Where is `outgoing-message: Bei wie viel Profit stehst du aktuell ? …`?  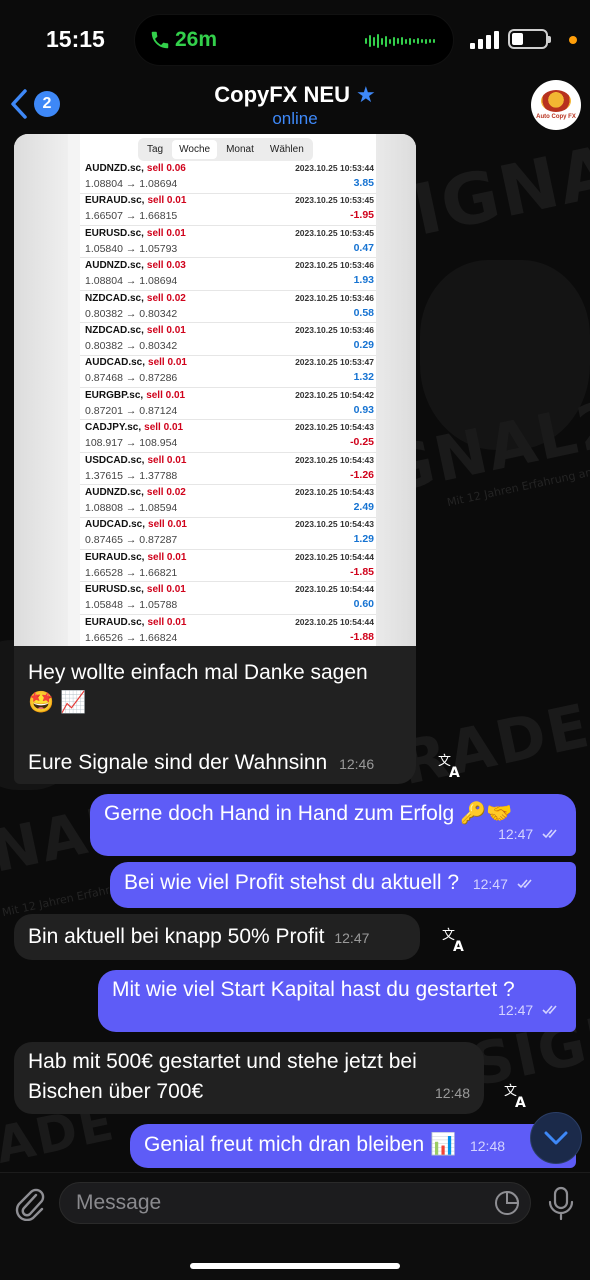 outgoing-message: Bei wie viel Profit stehst du aktuell ? … is located at coordinates (343, 885).